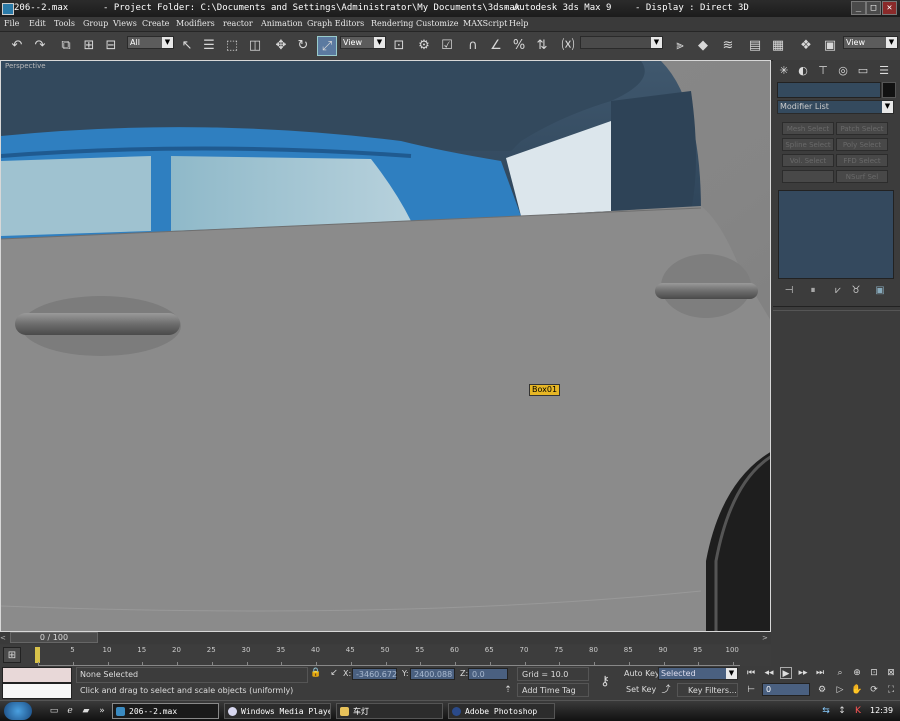  I want to click on go-to-end-icon: ⏭, so click(820, 673).